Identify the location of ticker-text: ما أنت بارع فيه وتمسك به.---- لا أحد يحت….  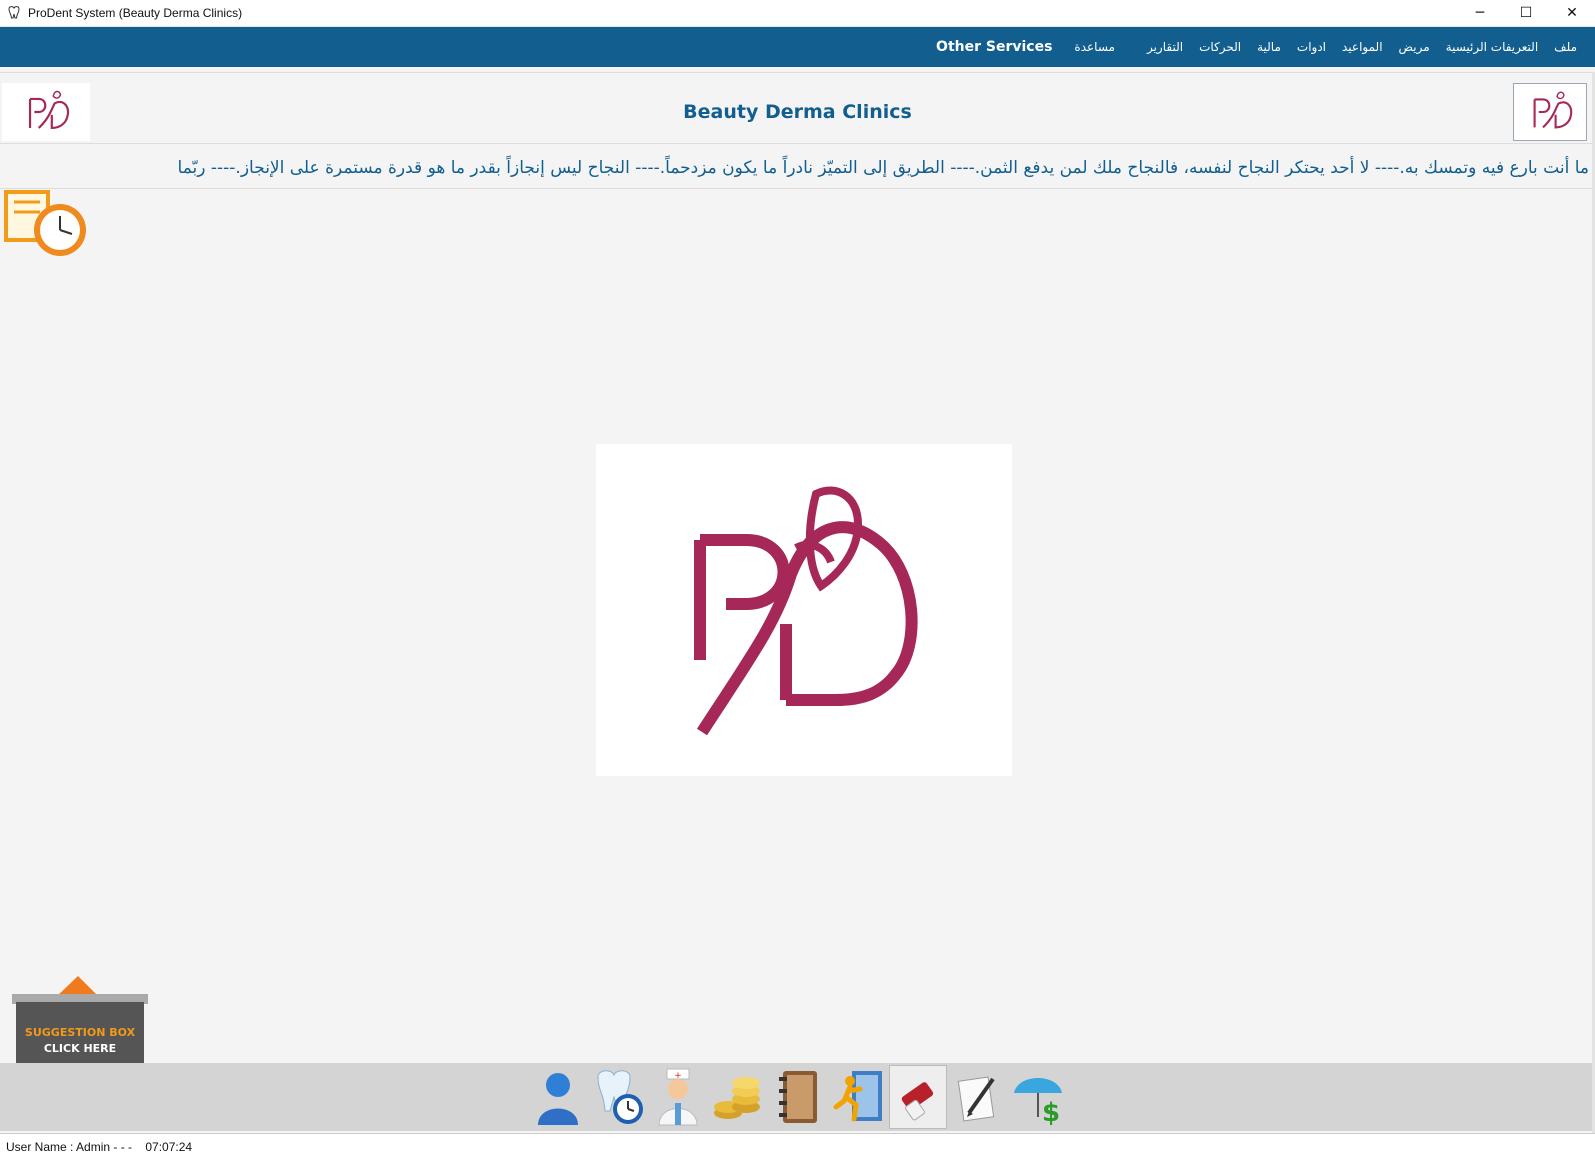
(883, 168).